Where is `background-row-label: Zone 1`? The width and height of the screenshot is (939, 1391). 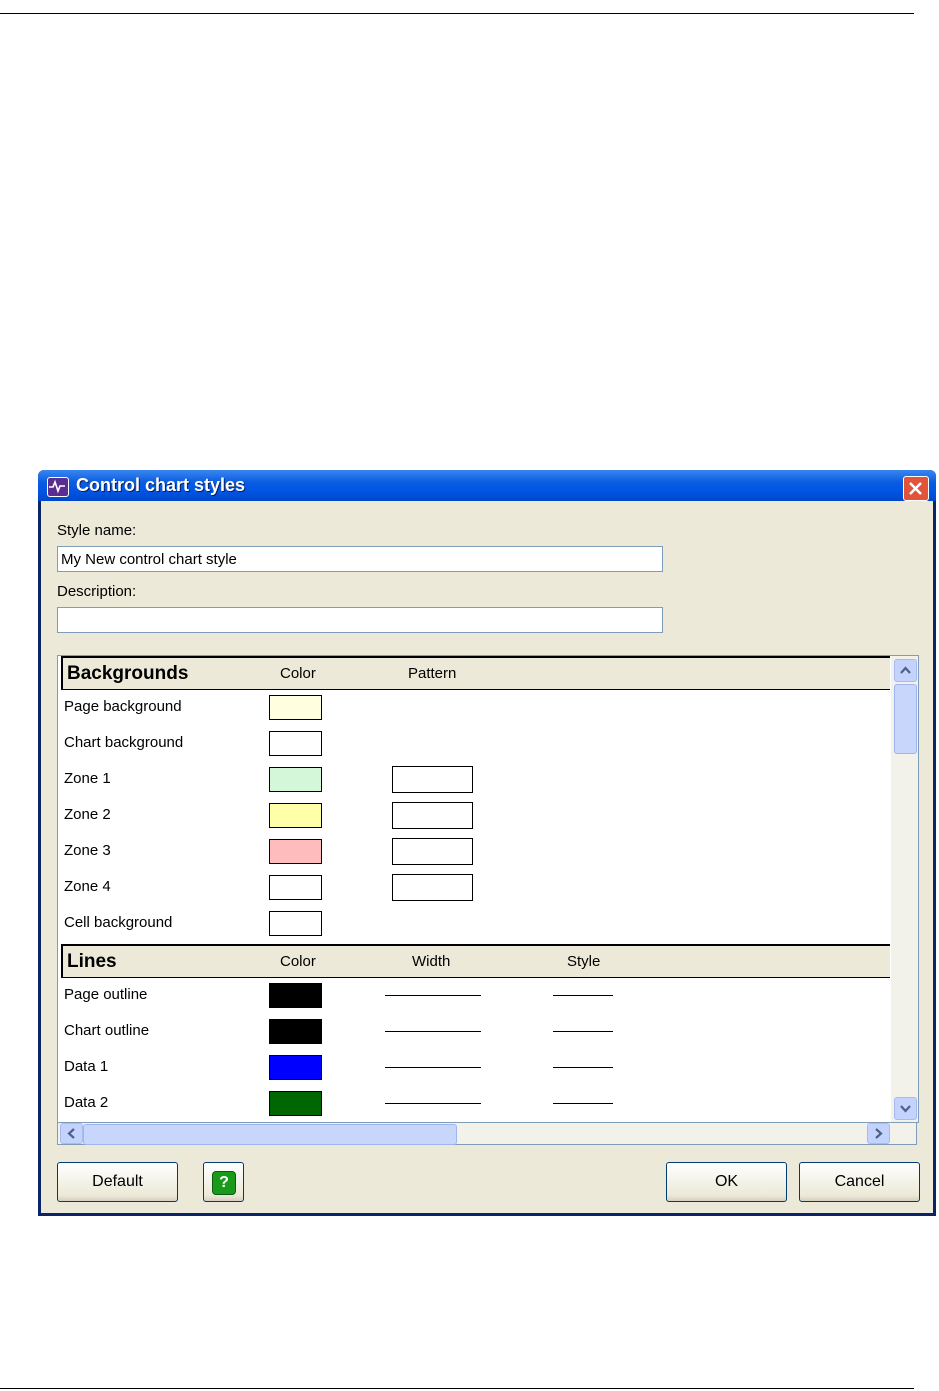
background-row-label: Zone 1 is located at coordinates (87, 778).